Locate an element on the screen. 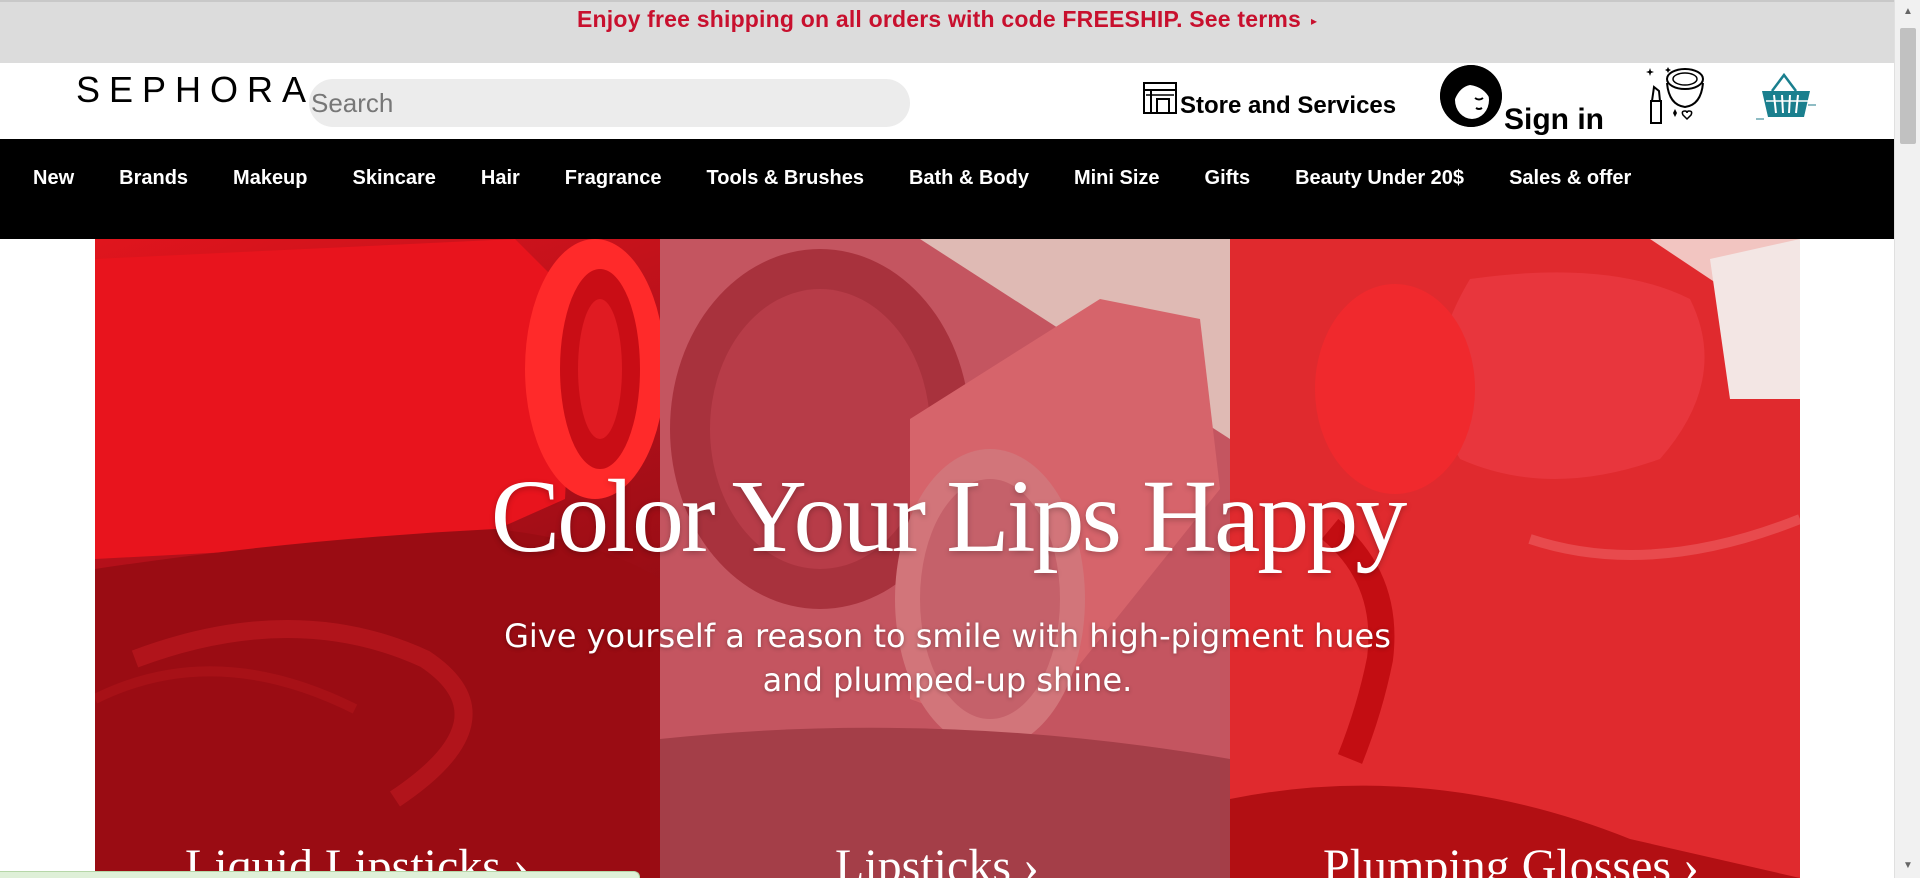 Image resolution: width=1920 pixels, height=878 pixels. scrollbar-thumb is located at coordinates (1908, 86).